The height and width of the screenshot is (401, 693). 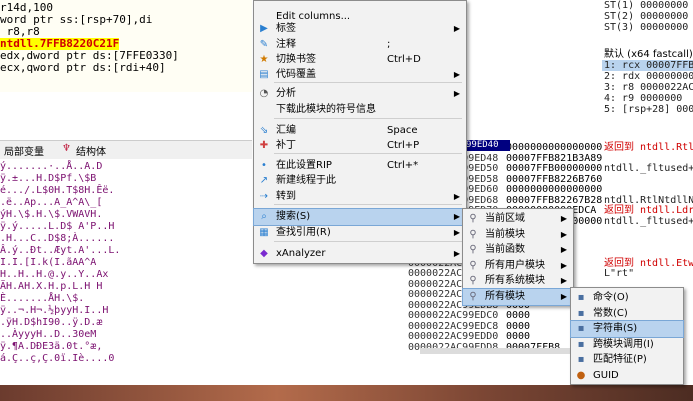 I want to click on search-scope-item: ⚲ 当前函数 ▶, so click(x=518, y=250).